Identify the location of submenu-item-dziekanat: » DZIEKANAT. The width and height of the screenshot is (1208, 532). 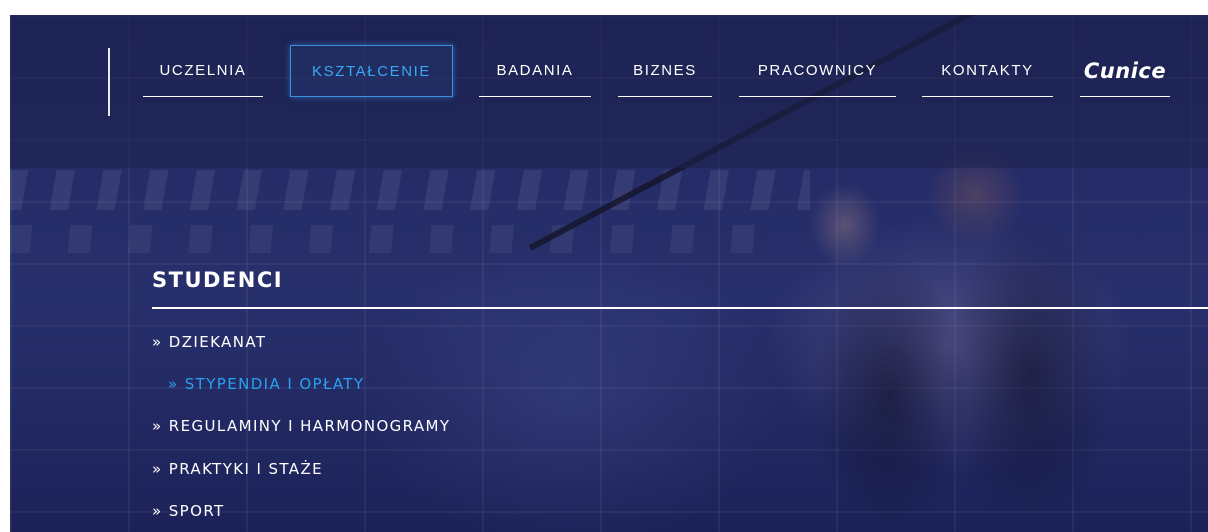
(209, 342).